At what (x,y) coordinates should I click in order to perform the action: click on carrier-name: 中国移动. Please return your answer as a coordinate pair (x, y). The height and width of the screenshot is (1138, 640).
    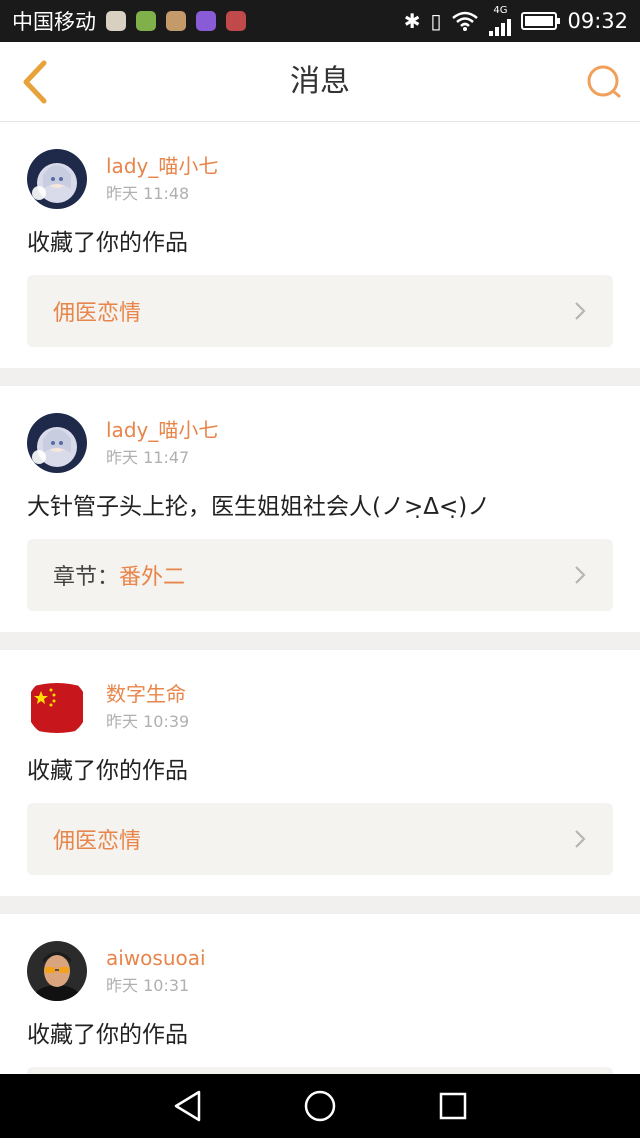
    Looking at the image, I should click on (54, 22).